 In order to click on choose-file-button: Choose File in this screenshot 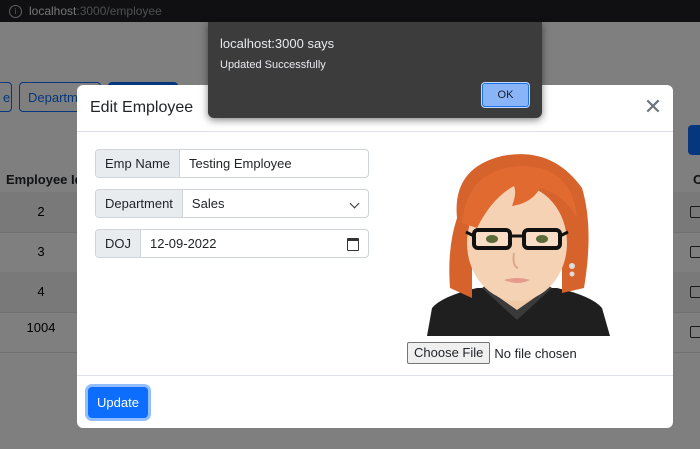, I will do `click(449, 353)`.